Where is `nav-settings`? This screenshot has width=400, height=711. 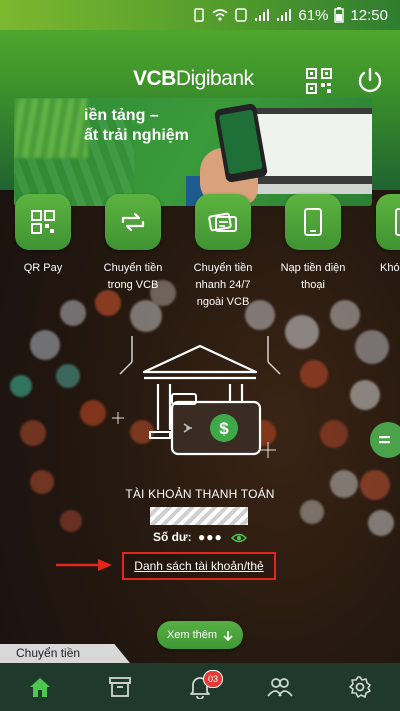
nav-settings is located at coordinates (360, 687).